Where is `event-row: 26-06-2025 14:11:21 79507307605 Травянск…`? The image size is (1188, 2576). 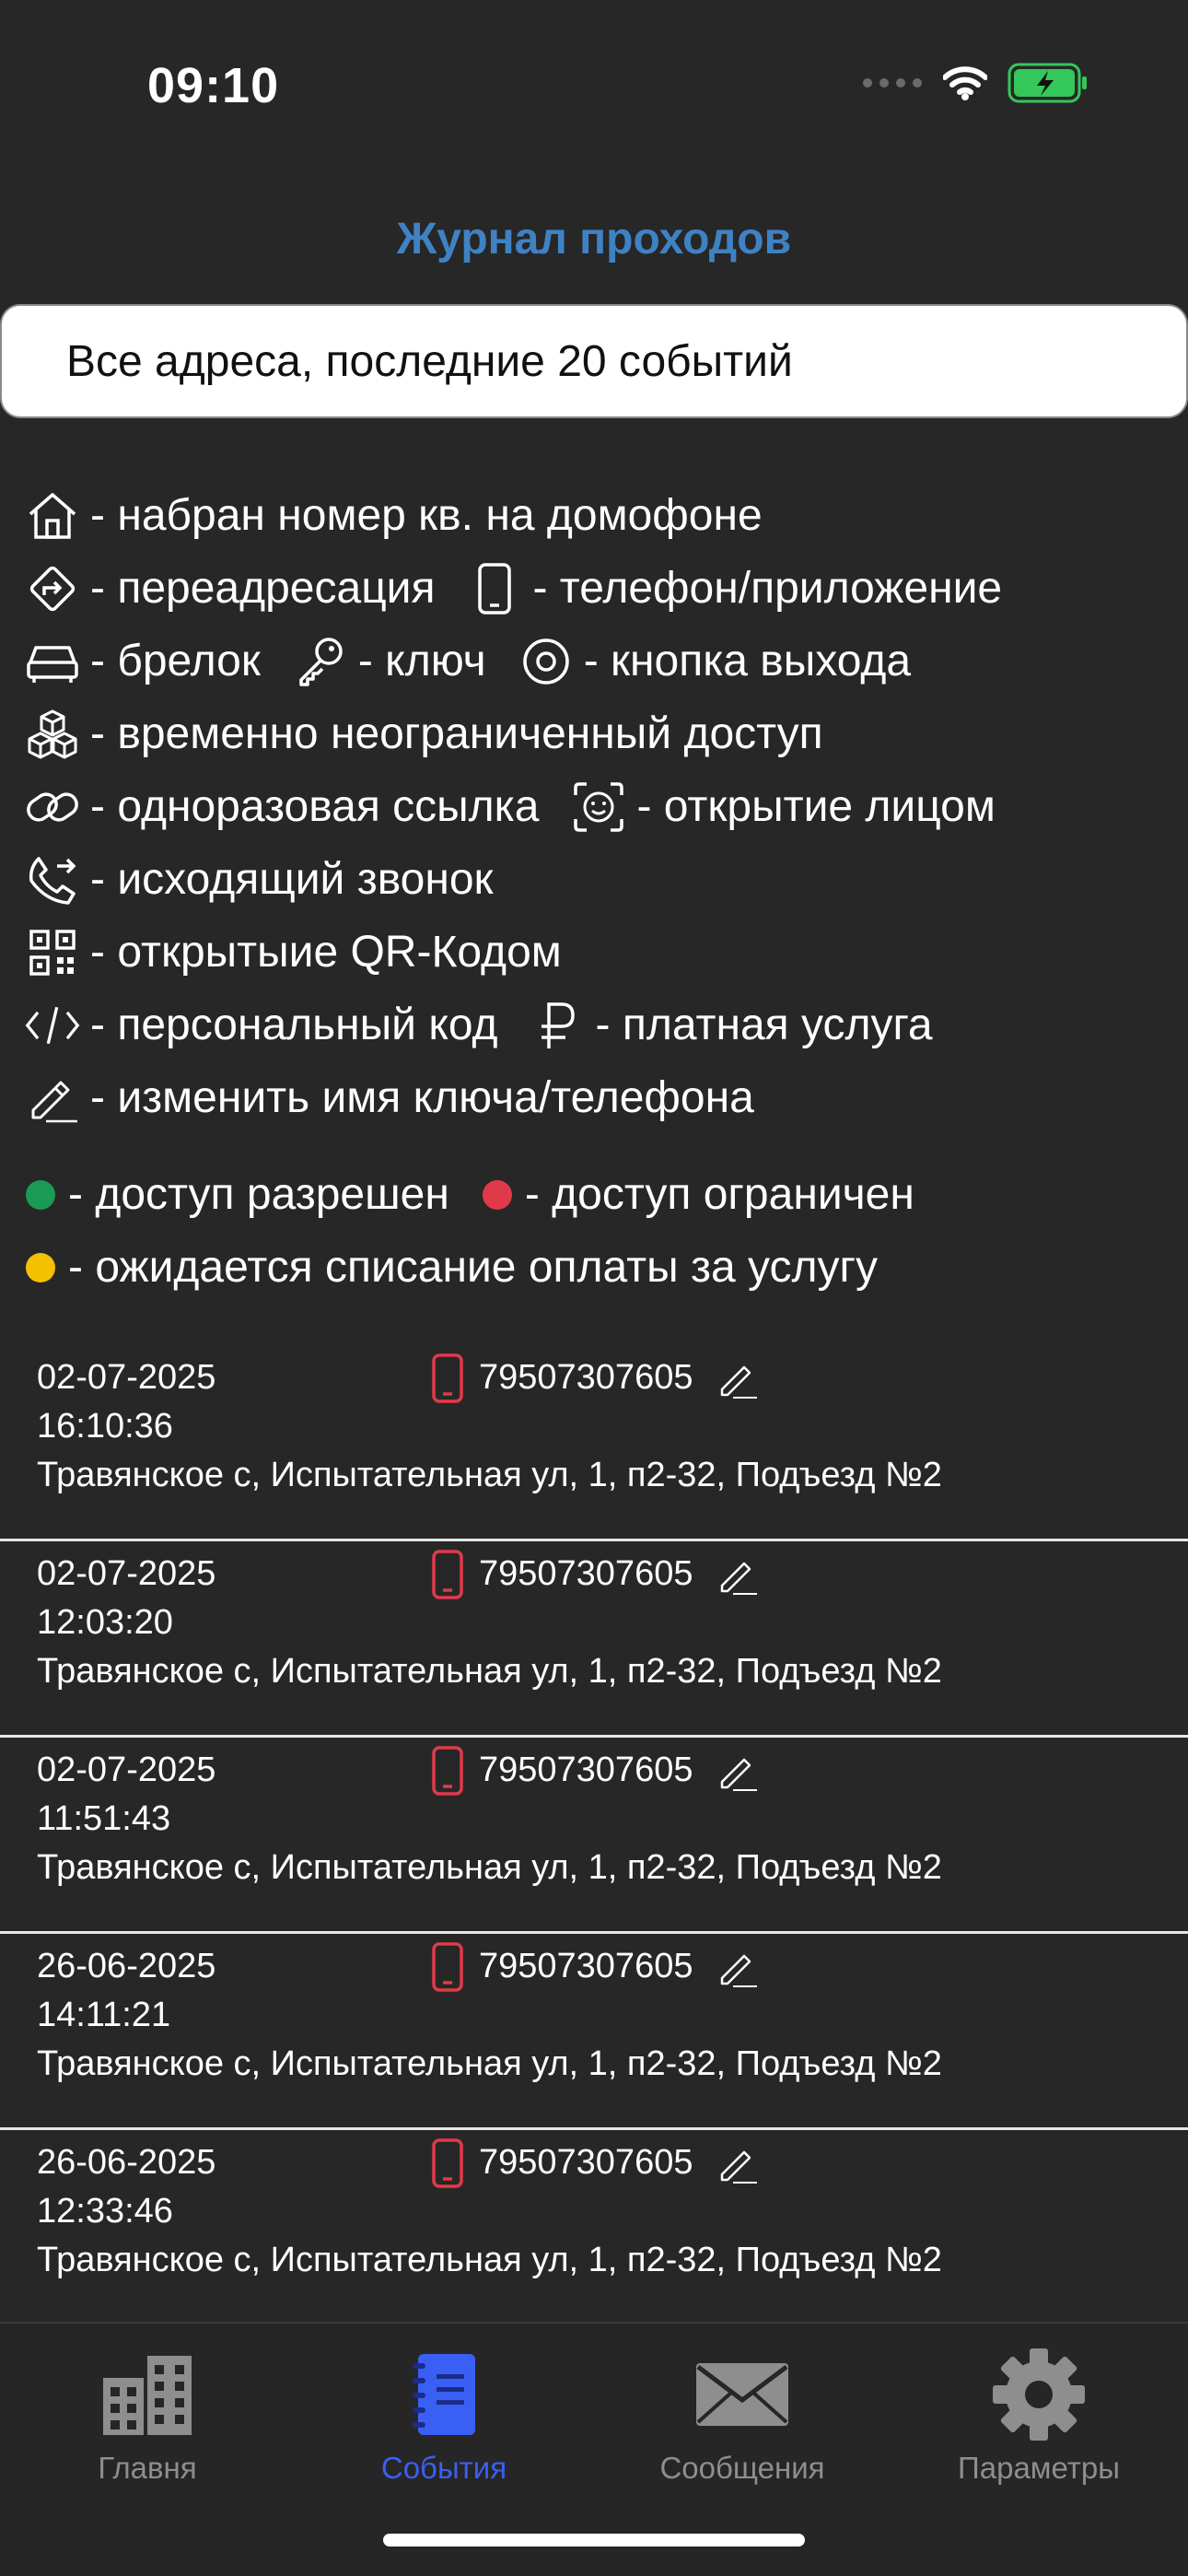 event-row: 26-06-2025 14:11:21 79507307605 Травянск… is located at coordinates (594, 2032).